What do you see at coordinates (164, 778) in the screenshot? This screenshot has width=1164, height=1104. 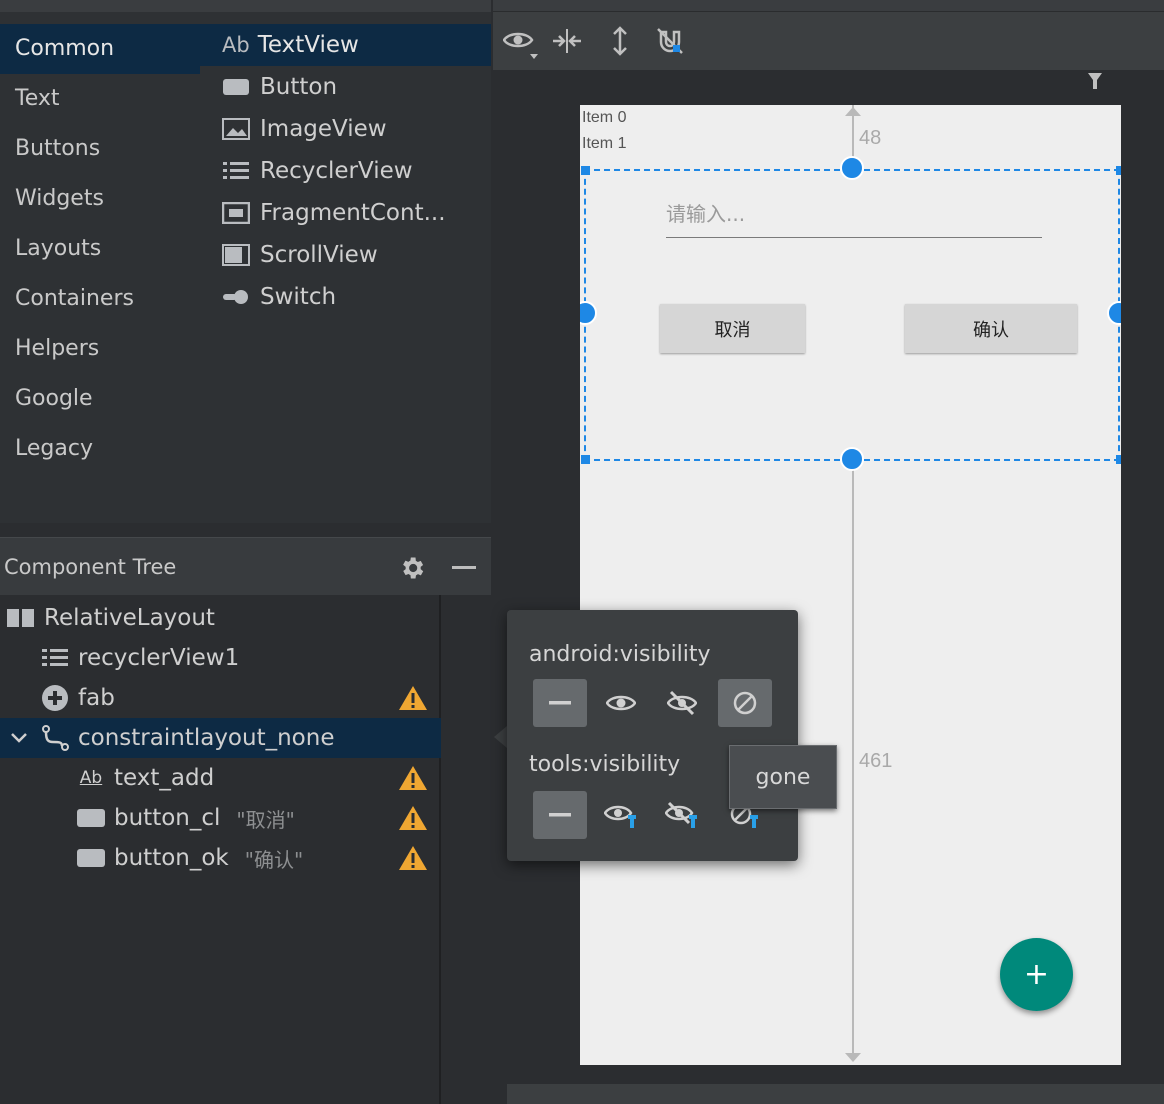 I see `tree-row-label: text_add` at bounding box center [164, 778].